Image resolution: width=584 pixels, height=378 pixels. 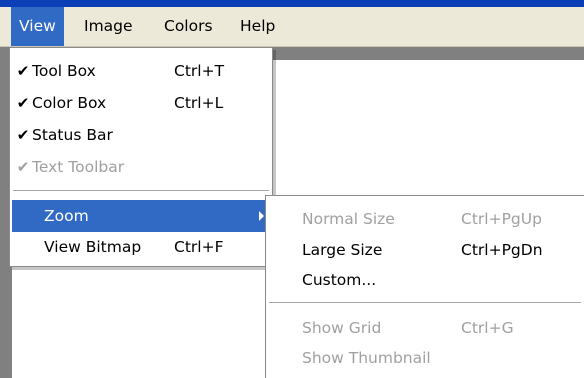 I want to click on menu-item-shortcut: Ctrl+PgUp, so click(x=501, y=219).